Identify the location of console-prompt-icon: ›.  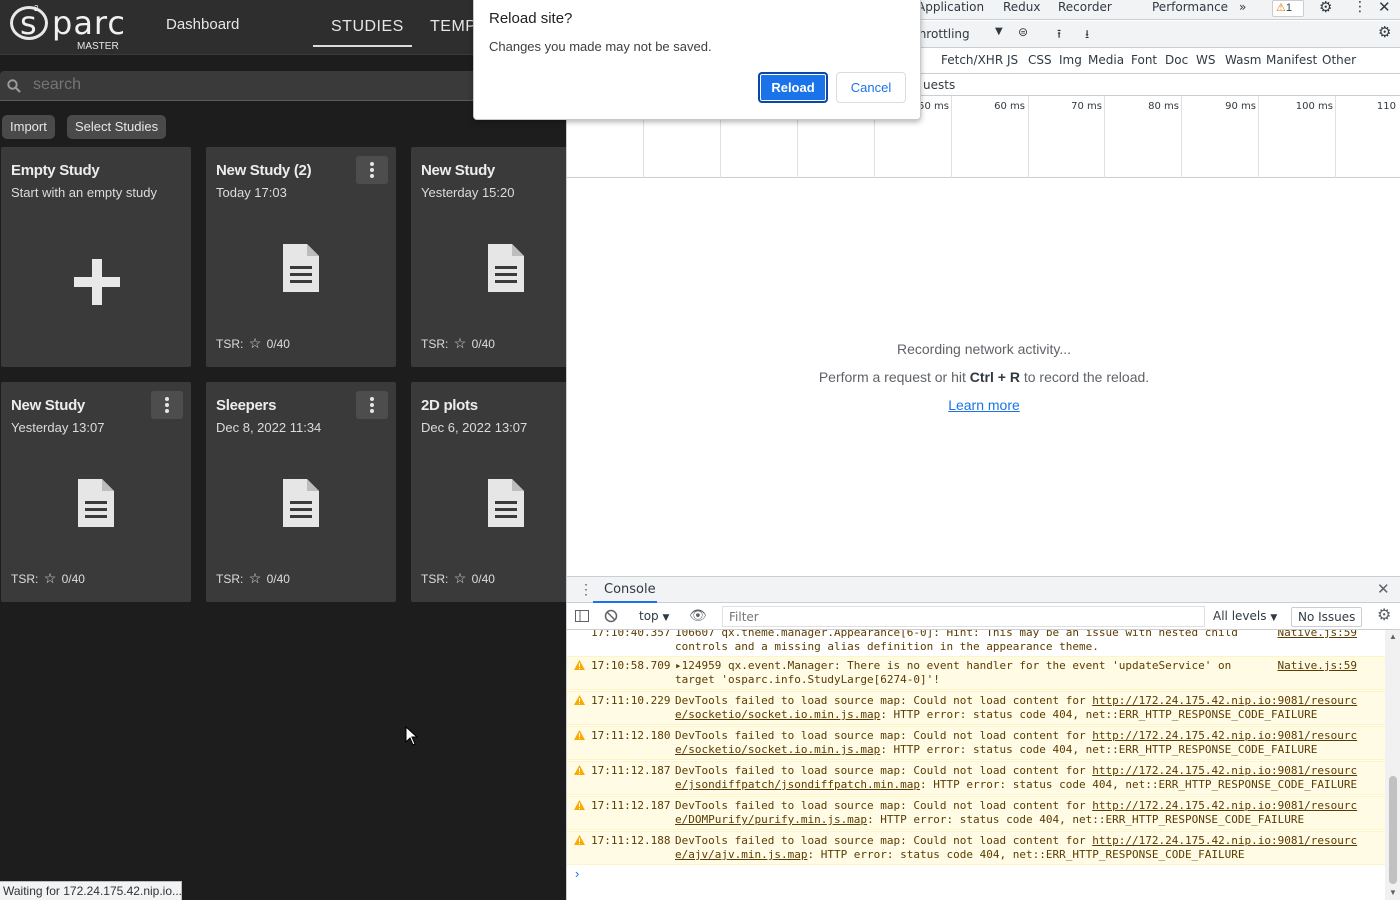
(577, 873).